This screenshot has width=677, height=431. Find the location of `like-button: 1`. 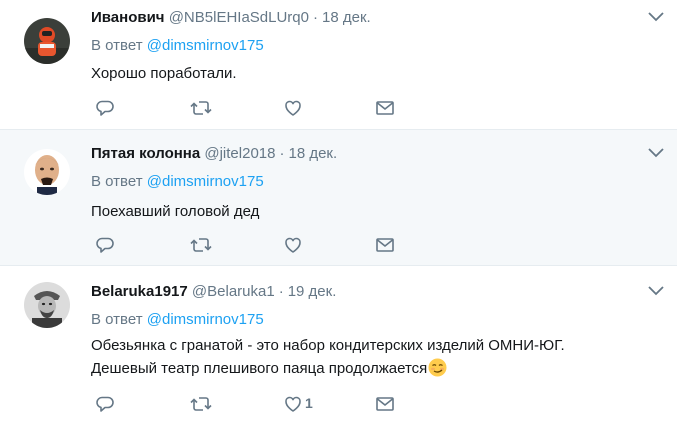

like-button: 1 is located at coordinates (298, 404).